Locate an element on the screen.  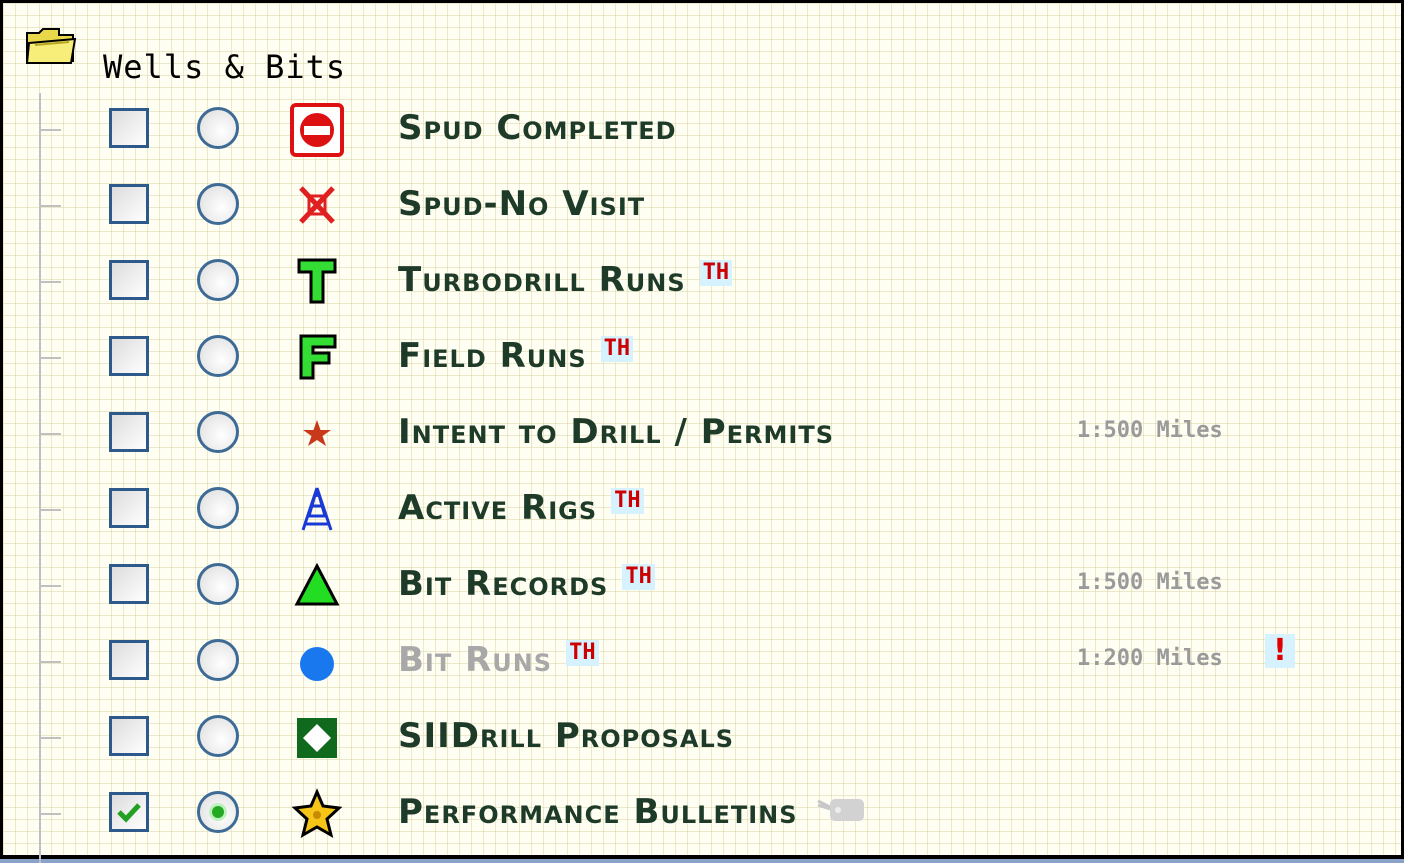
layer-label-text: Intent to Drill / Permits is located at coordinates (616, 432).